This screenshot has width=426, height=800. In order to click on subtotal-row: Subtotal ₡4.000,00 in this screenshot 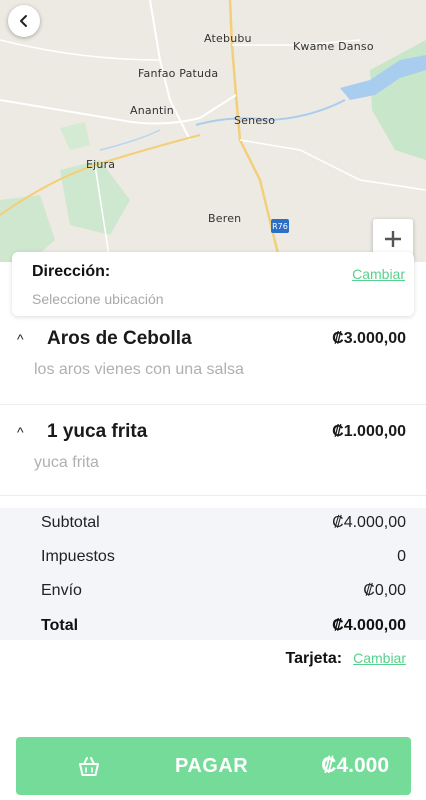, I will do `click(223, 523)`.